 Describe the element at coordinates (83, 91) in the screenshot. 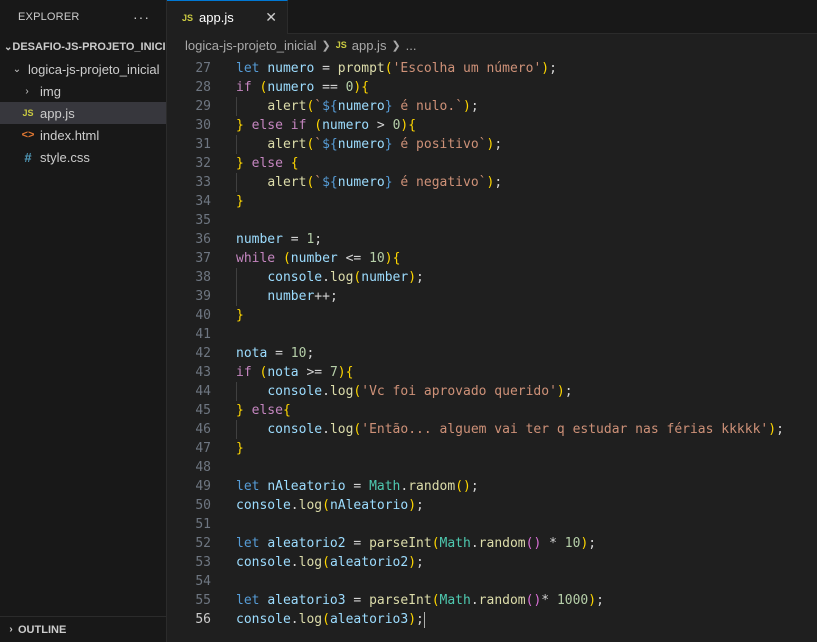

I see `tree-folder-img: › img` at that location.